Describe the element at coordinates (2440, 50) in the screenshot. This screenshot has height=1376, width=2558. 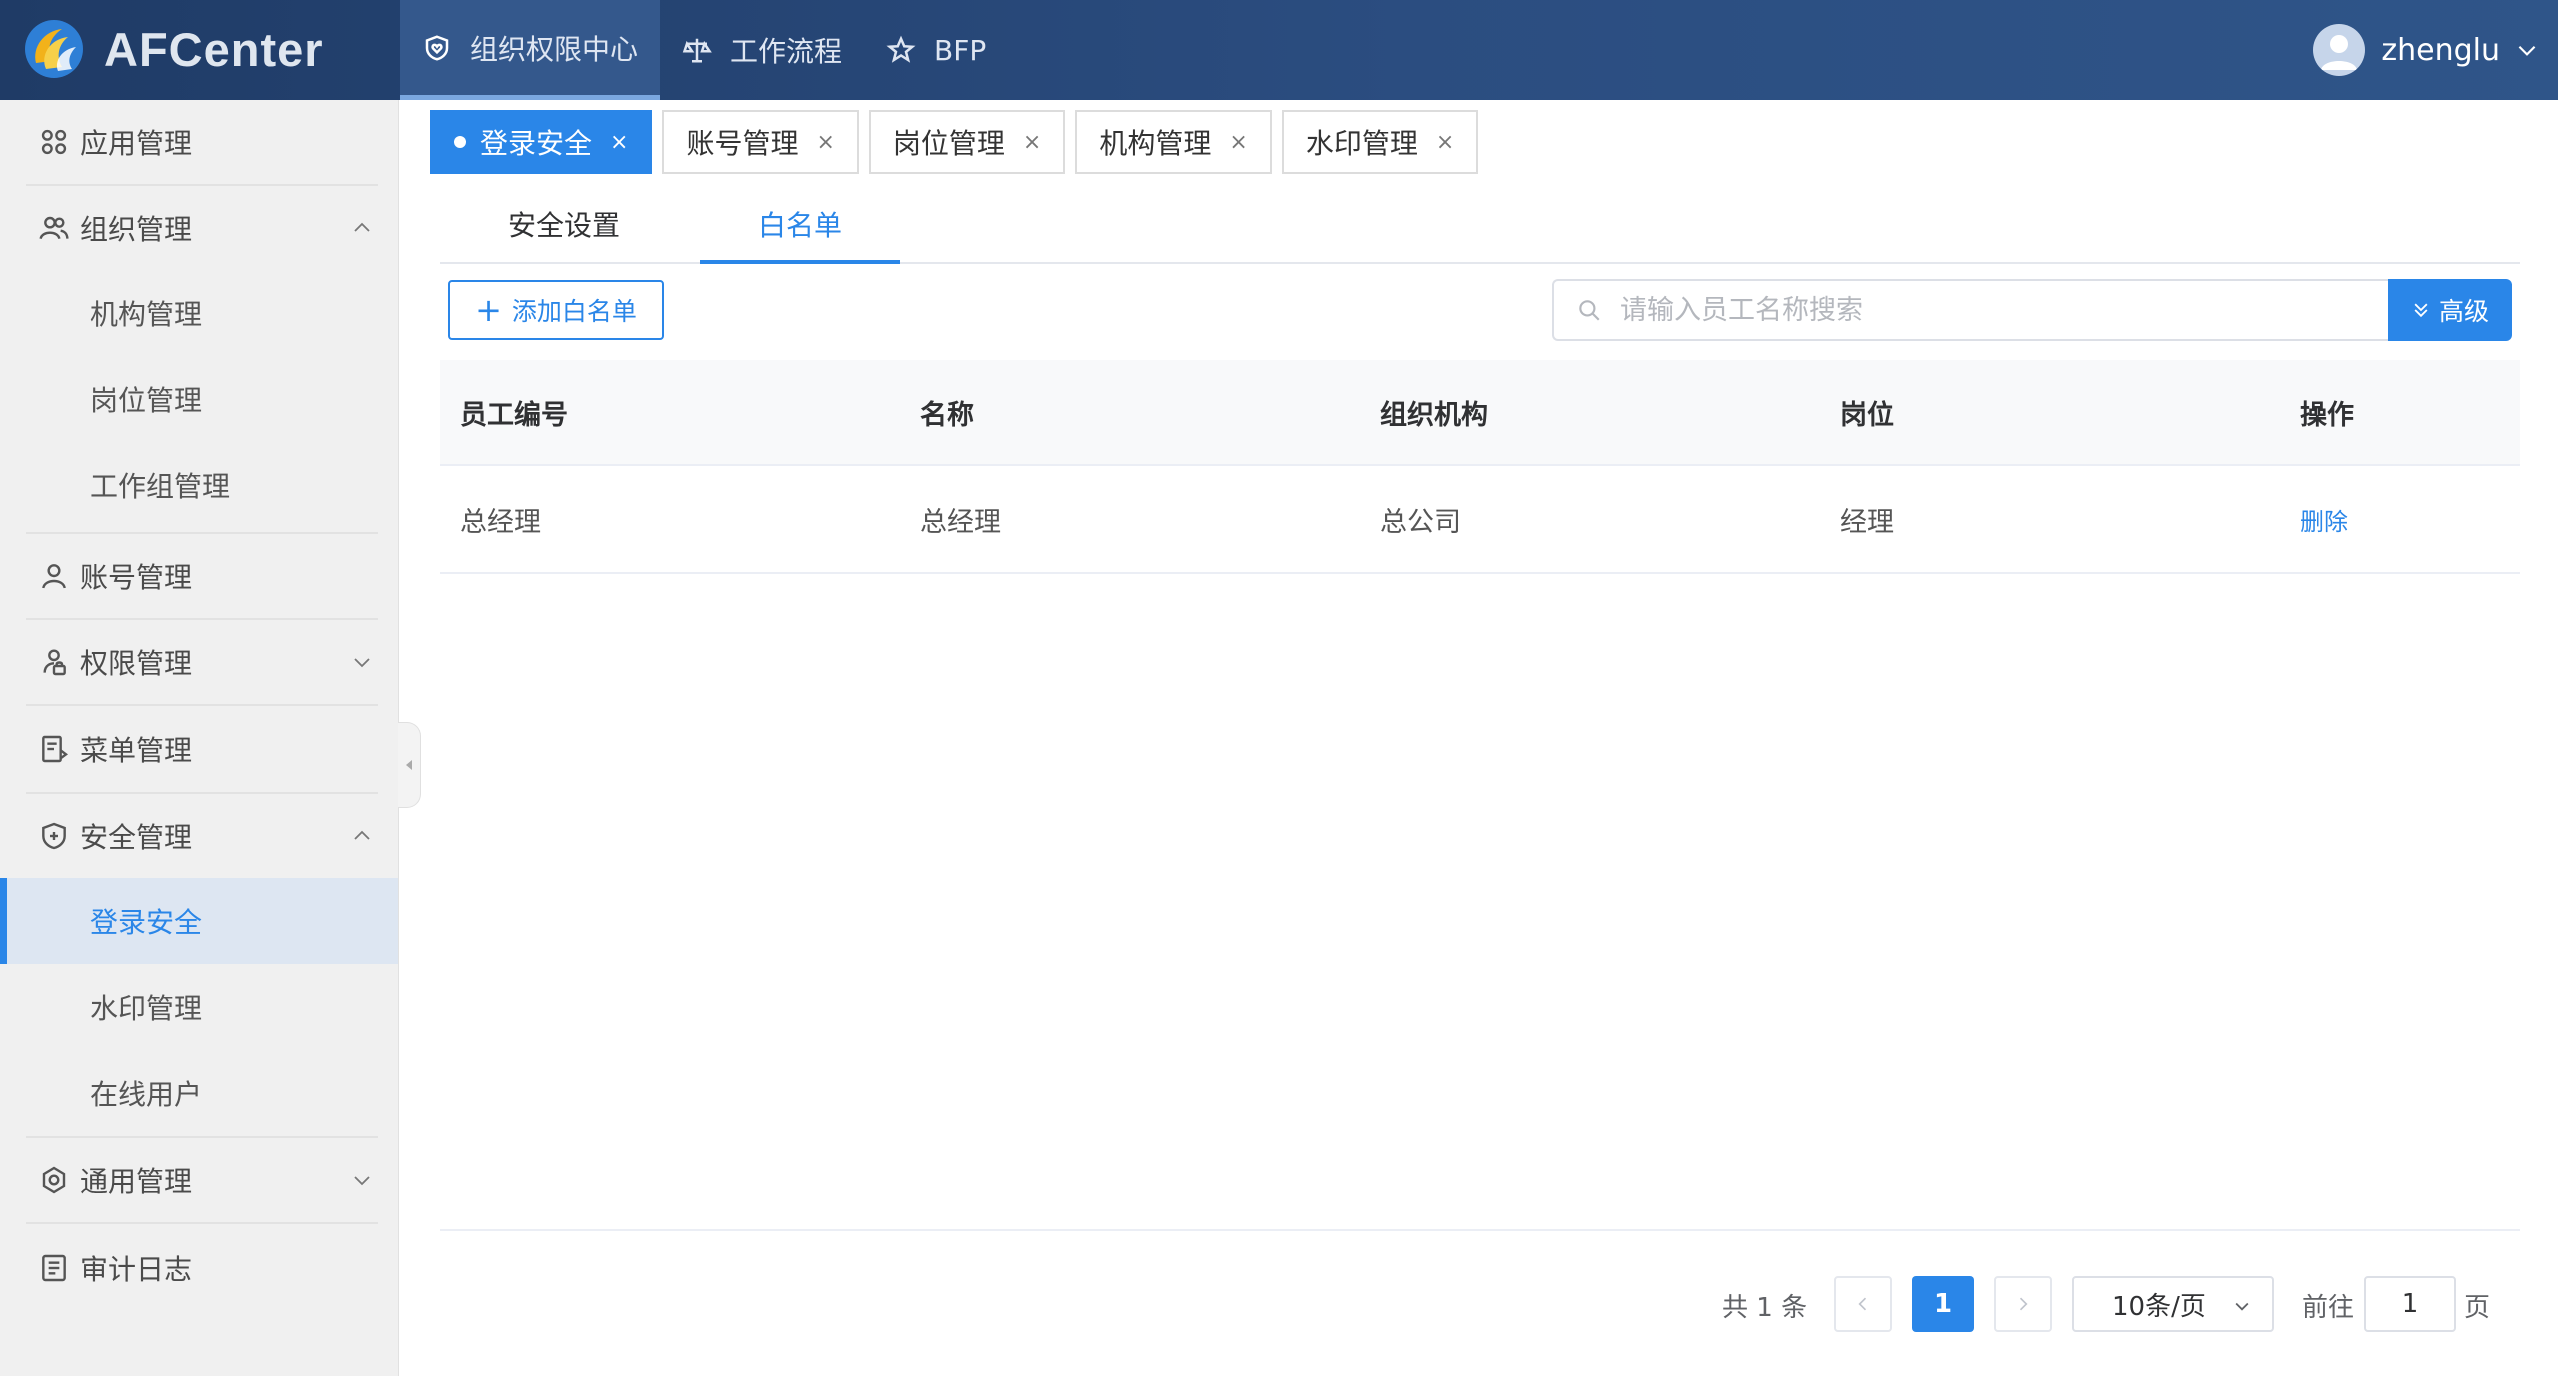
I see `username: zhenglu` at that location.